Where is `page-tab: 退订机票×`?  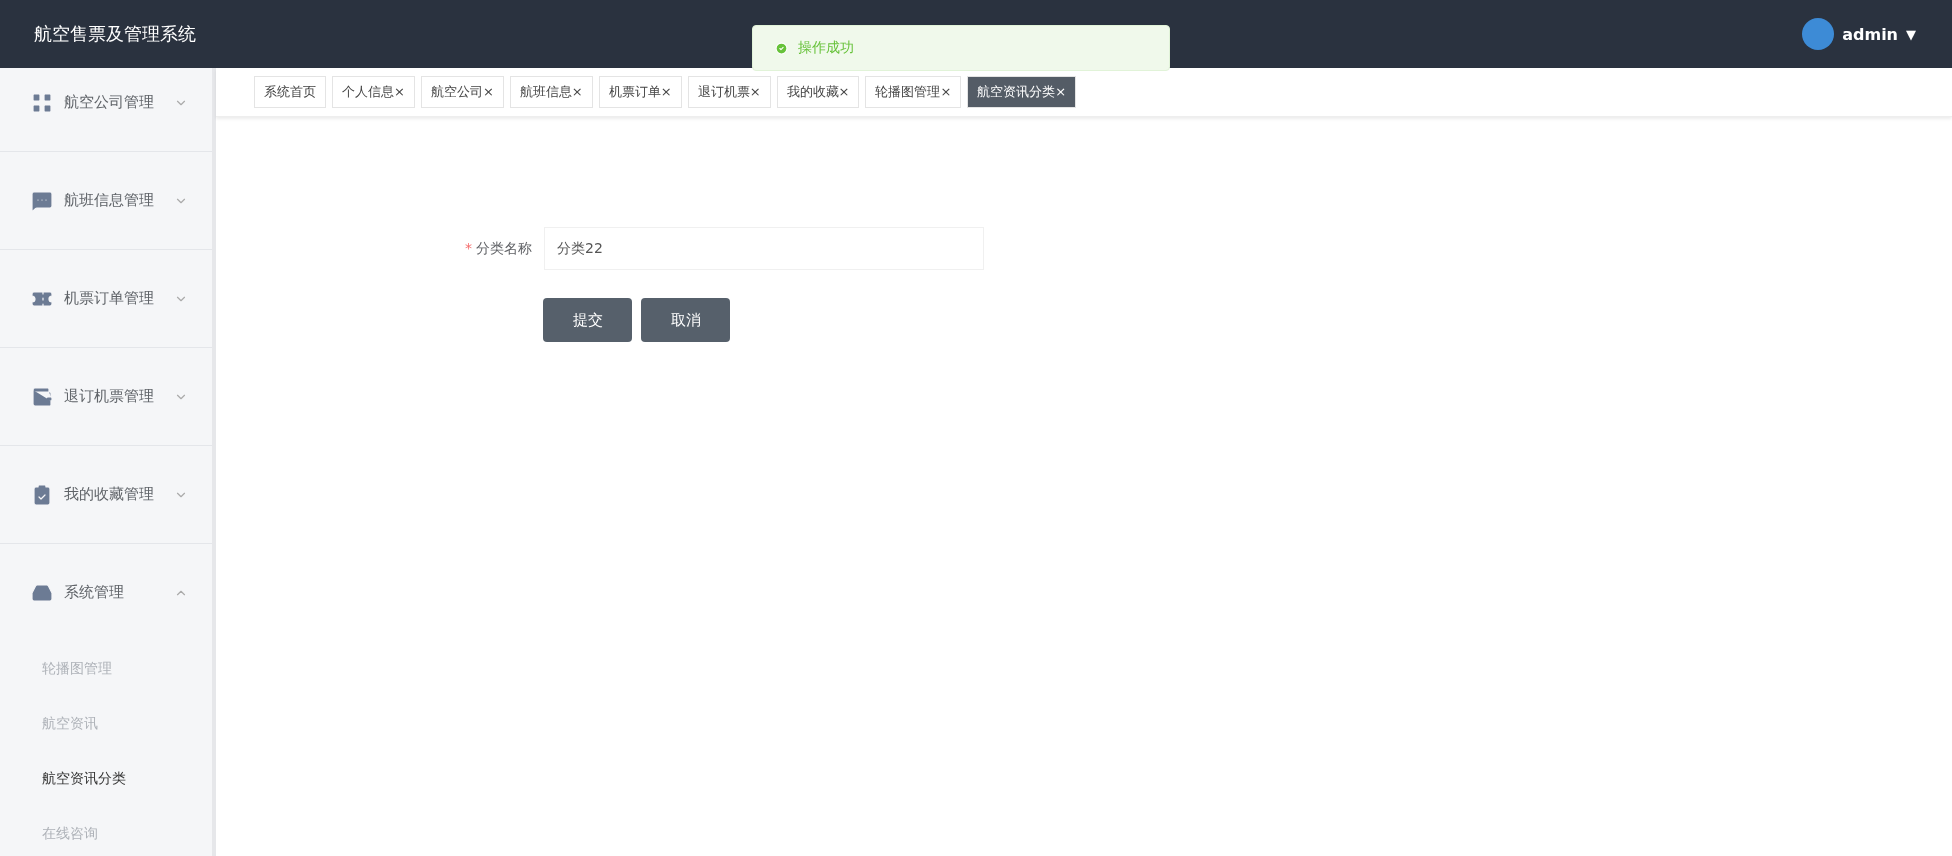 page-tab: 退订机票× is located at coordinates (729, 92).